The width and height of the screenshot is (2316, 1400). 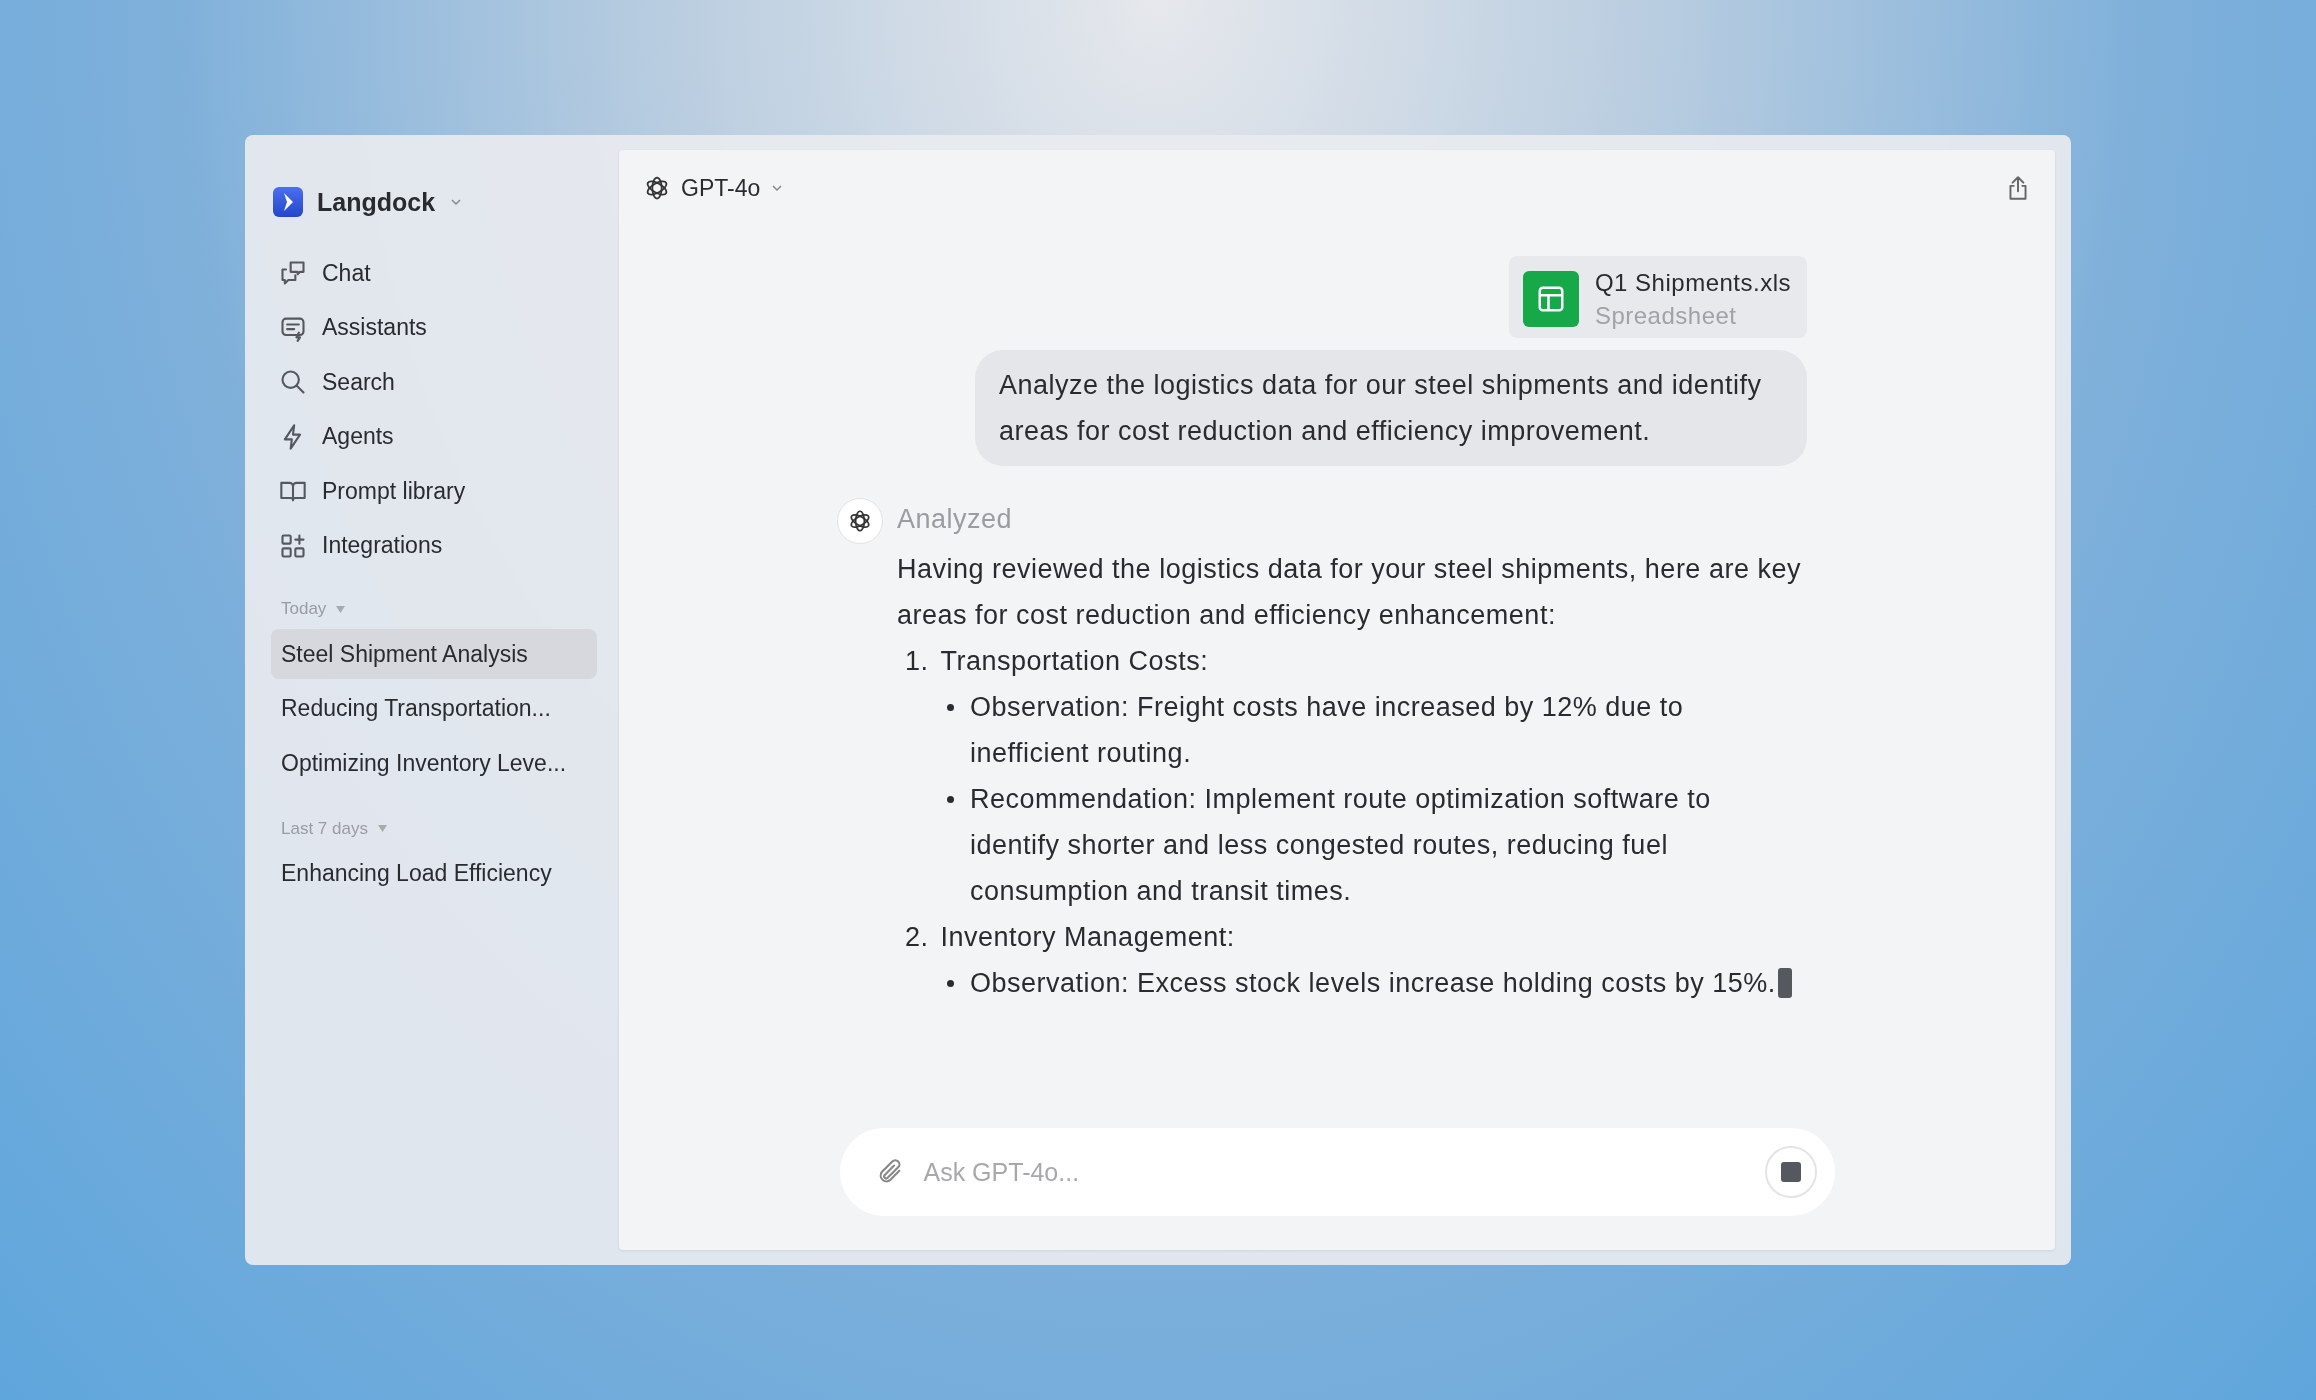 What do you see at coordinates (1550, 299) in the screenshot?
I see `spreadsheet-icon` at bounding box center [1550, 299].